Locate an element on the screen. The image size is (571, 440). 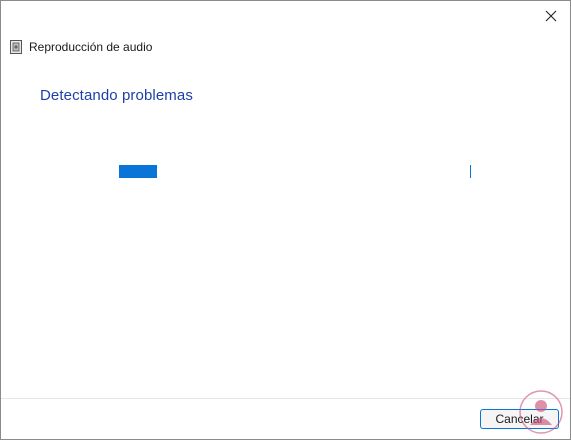
speaker-troubleshooter-icon is located at coordinates (16, 47).